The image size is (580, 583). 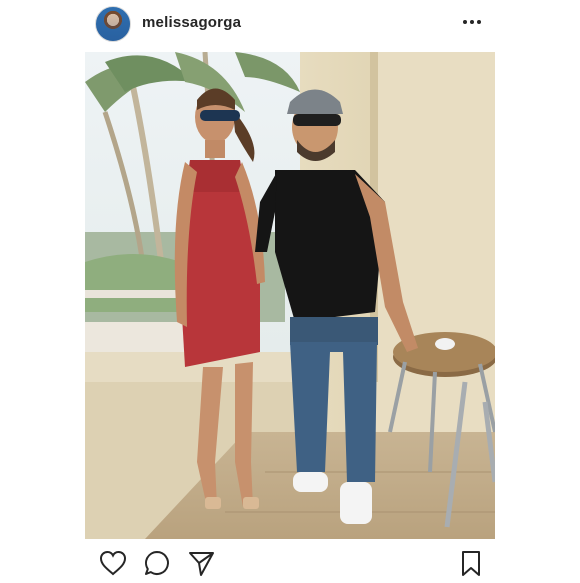 What do you see at coordinates (113, 24) in the screenshot?
I see `avatar` at bounding box center [113, 24].